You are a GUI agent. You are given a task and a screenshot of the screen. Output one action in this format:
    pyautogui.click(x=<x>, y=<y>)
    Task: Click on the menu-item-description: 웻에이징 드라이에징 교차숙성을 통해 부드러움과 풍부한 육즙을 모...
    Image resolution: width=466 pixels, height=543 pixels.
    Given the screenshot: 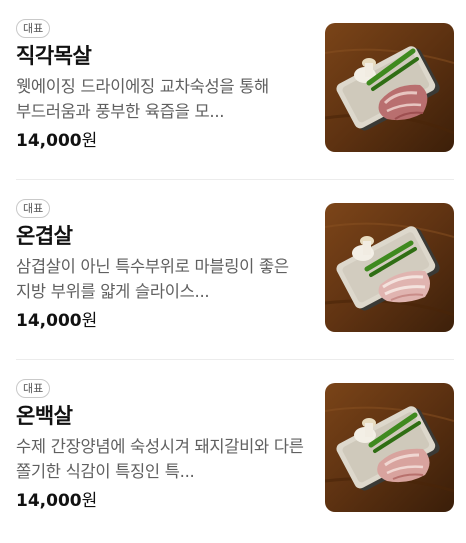 What is the action you would take?
    pyautogui.click(x=142, y=99)
    